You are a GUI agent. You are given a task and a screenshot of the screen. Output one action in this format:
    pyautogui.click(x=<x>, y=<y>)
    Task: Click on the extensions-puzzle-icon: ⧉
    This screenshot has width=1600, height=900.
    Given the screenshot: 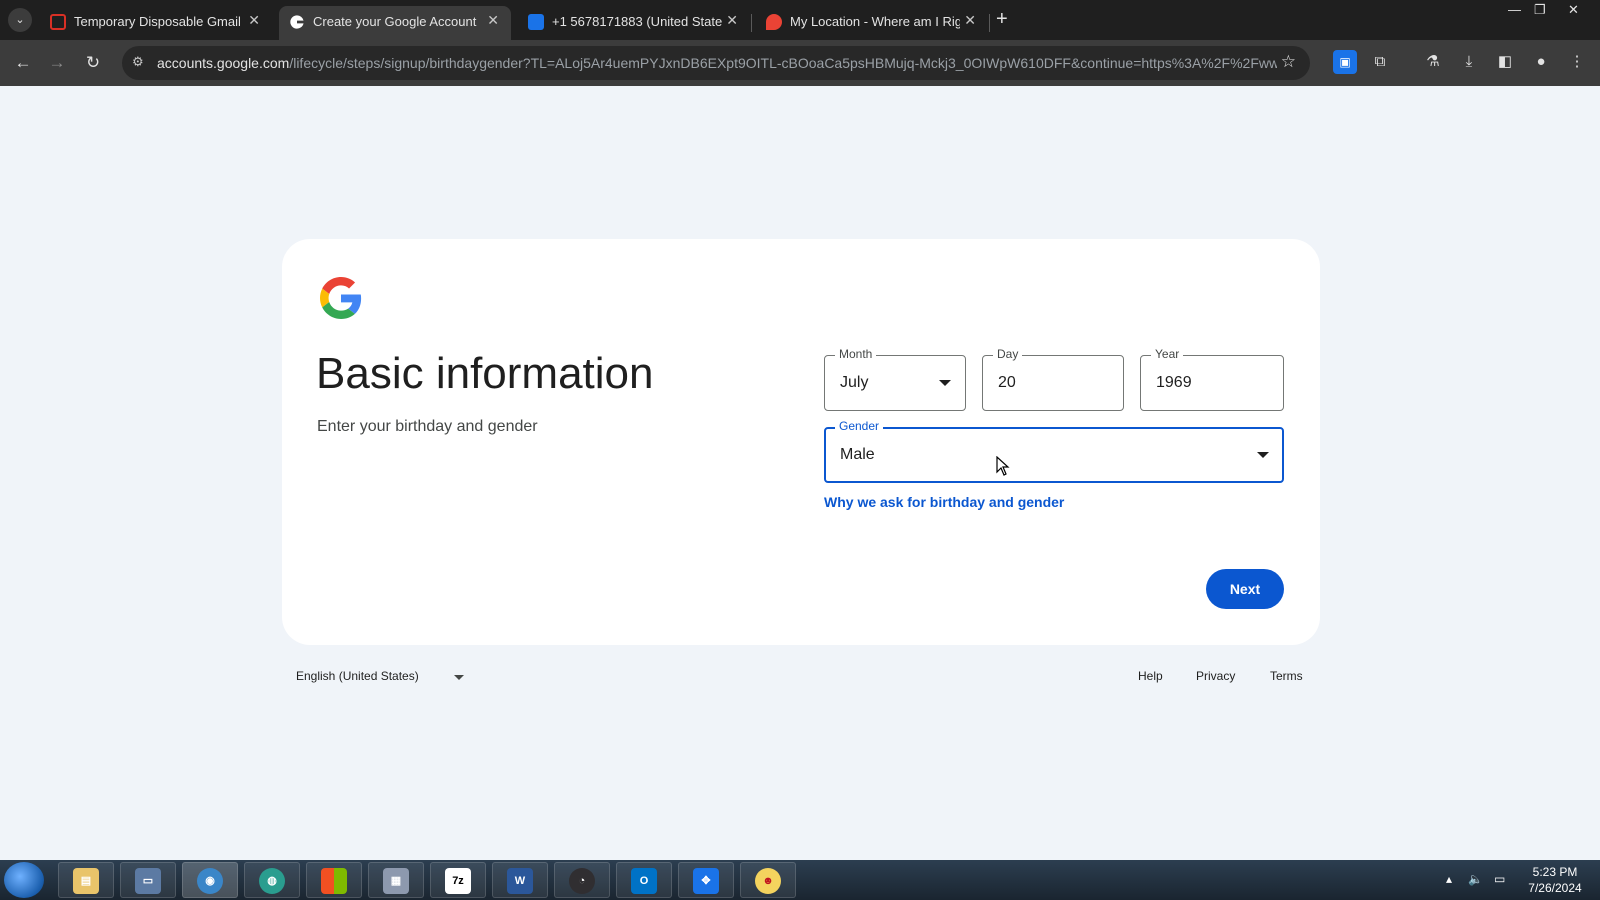 What is the action you would take?
    pyautogui.click(x=1380, y=62)
    